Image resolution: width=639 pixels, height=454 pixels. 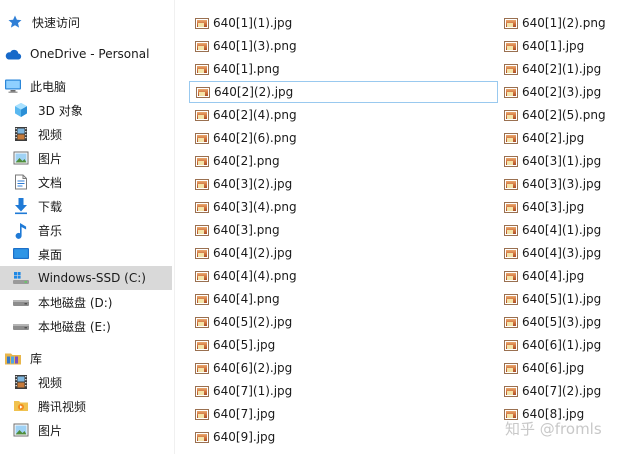 I want to click on nav-item-10: Windows-SSD (C:), so click(x=86, y=278).